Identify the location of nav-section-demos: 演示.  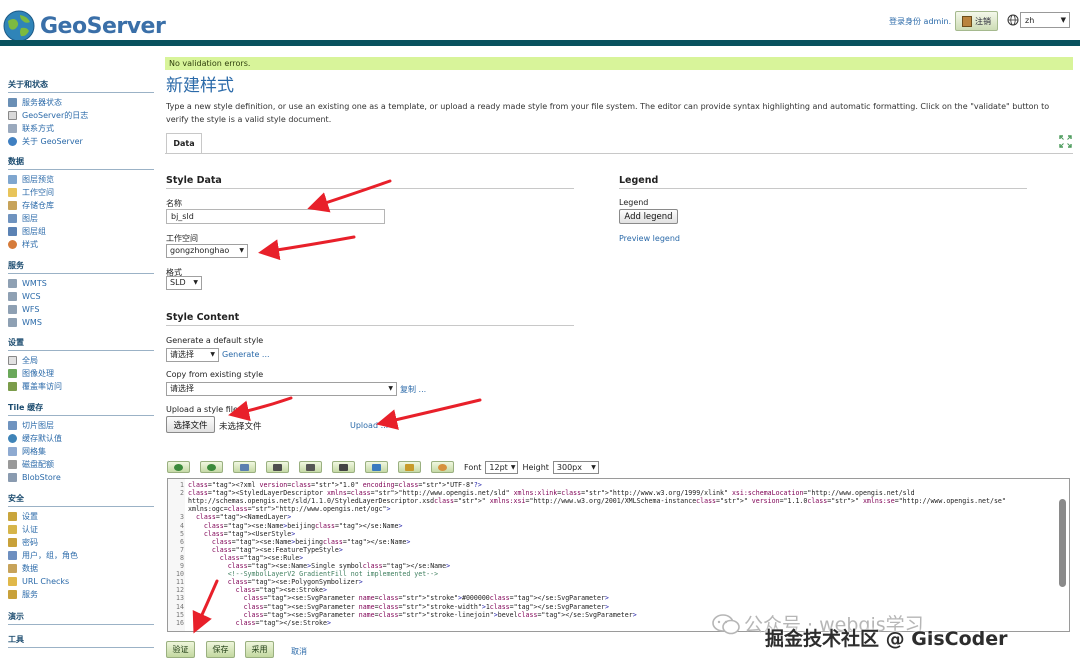
(81, 619).